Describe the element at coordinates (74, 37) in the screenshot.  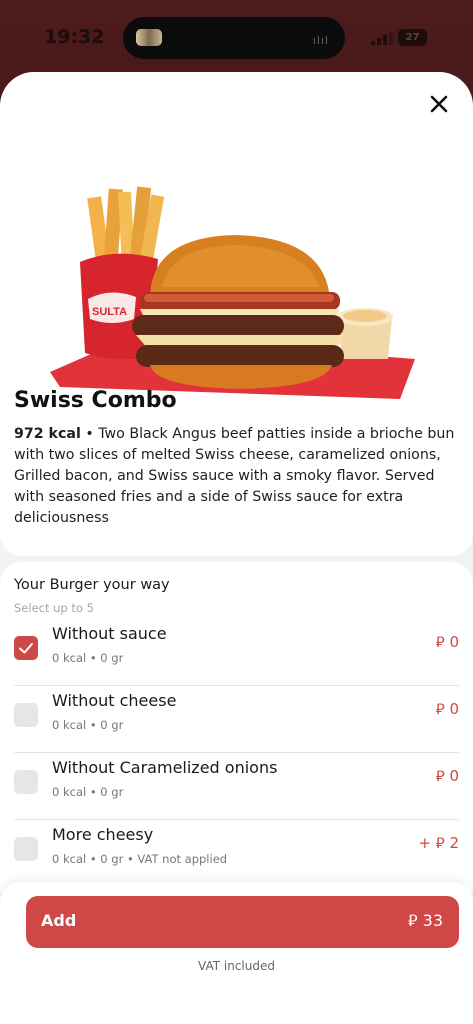
I see `status-time: 19:32` at that location.